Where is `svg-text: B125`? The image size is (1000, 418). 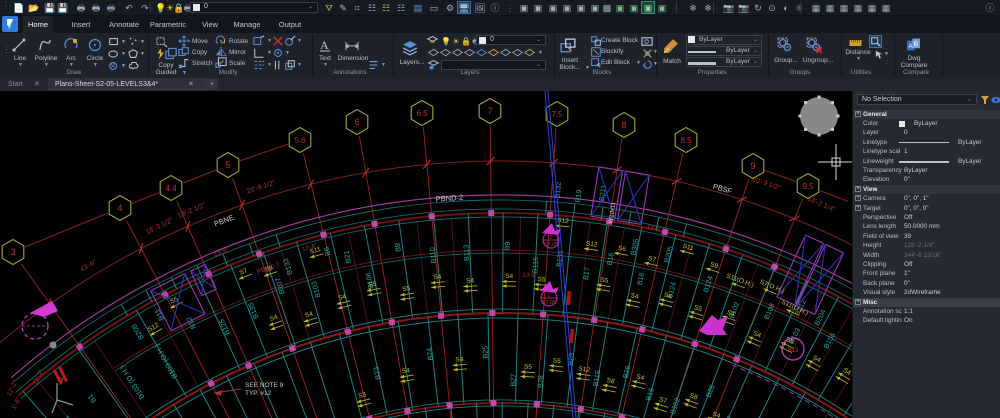
svg-text: B125 is located at coordinates (224, 327).